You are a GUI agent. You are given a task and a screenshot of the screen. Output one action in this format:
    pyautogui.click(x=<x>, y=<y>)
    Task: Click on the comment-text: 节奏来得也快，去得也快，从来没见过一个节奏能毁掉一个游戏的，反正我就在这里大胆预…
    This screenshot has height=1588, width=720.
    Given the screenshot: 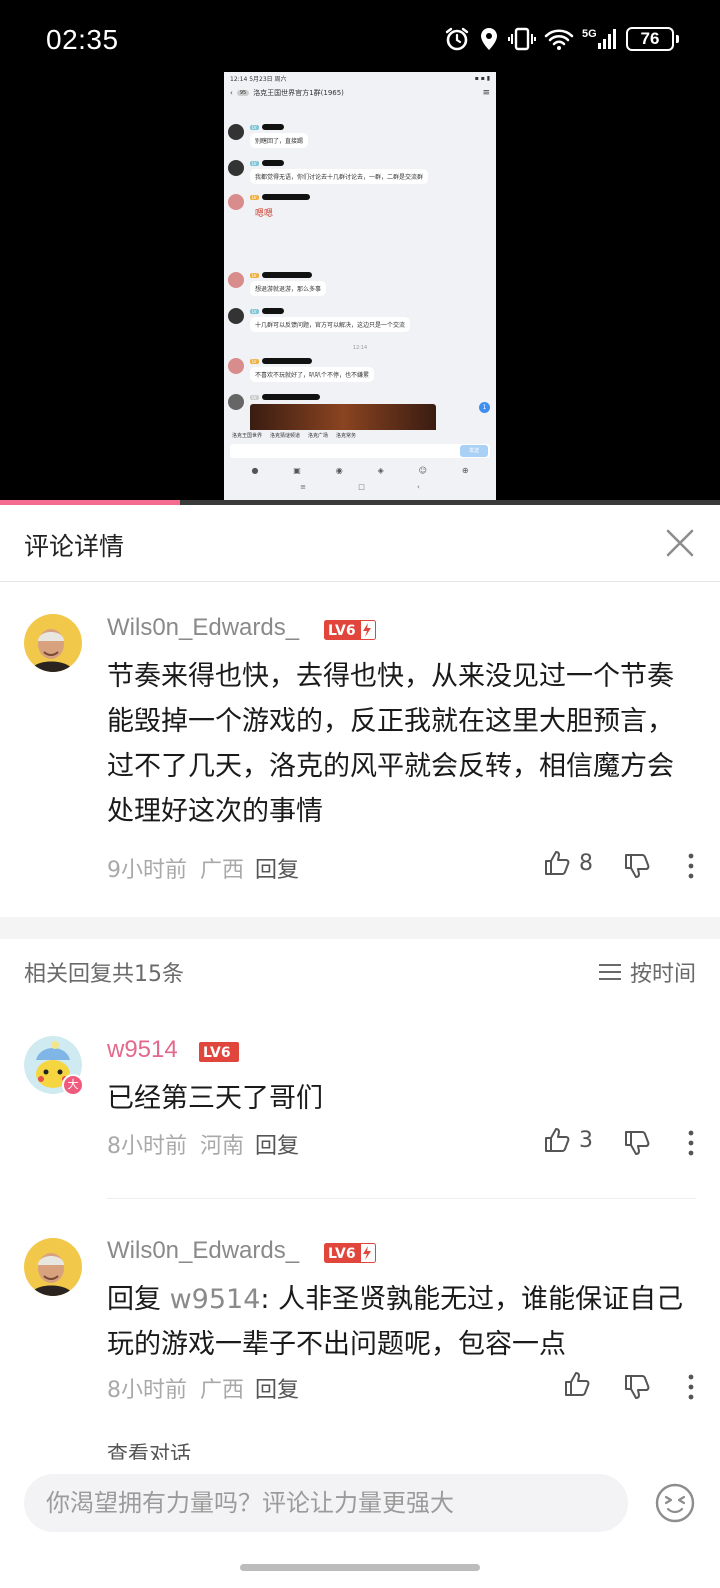 What is the action you would take?
    pyautogui.click(x=390, y=744)
    